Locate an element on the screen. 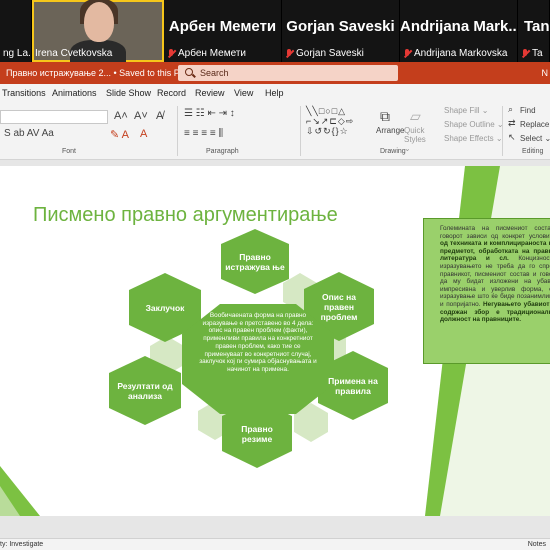  shape-fill-button: Shape Fill ⌄ is located at coordinates (466, 110).